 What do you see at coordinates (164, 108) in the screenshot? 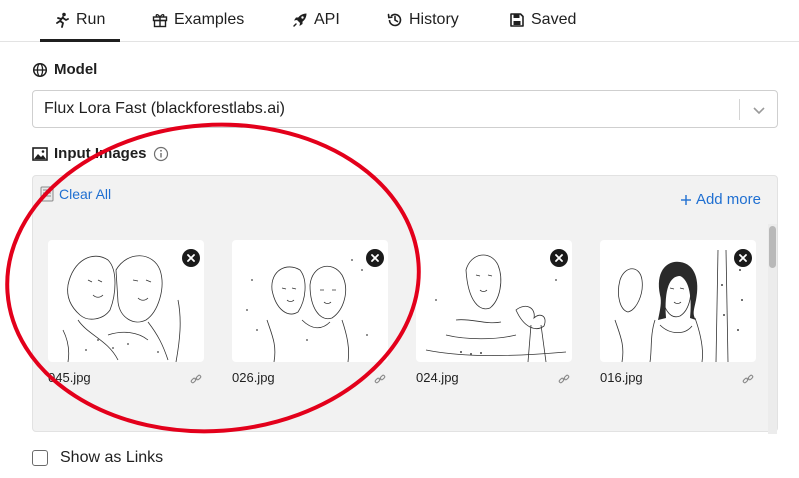
I see `model-select-value: Flux Lora Fast (blackforestlabs.ai)` at bounding box center [164, 108].